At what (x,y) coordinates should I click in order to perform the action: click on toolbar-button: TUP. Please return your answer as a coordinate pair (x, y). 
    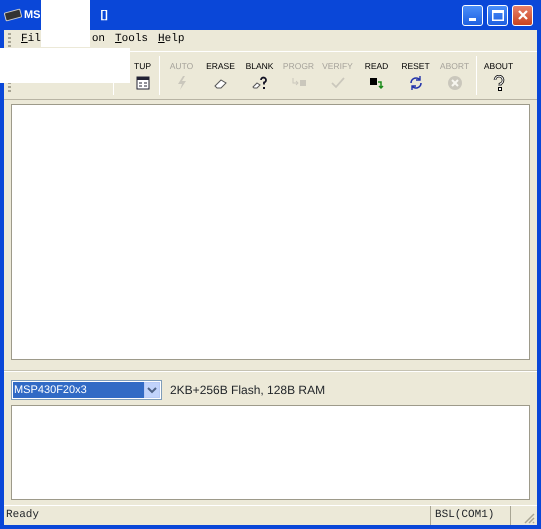
    Looking at the image, I should click on (142, 75).